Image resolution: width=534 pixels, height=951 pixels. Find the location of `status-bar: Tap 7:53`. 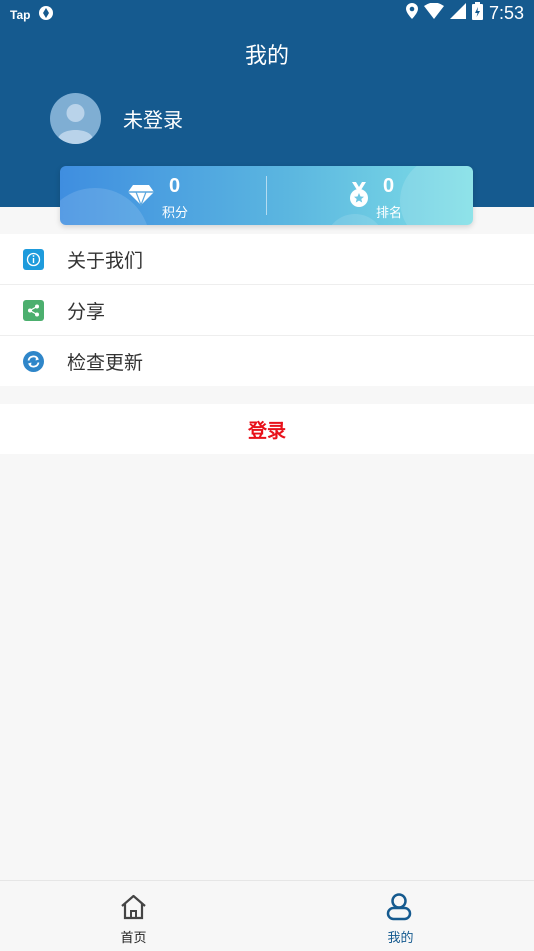

status-bar: Tap 7:53 is located at coordinates (267, 14).